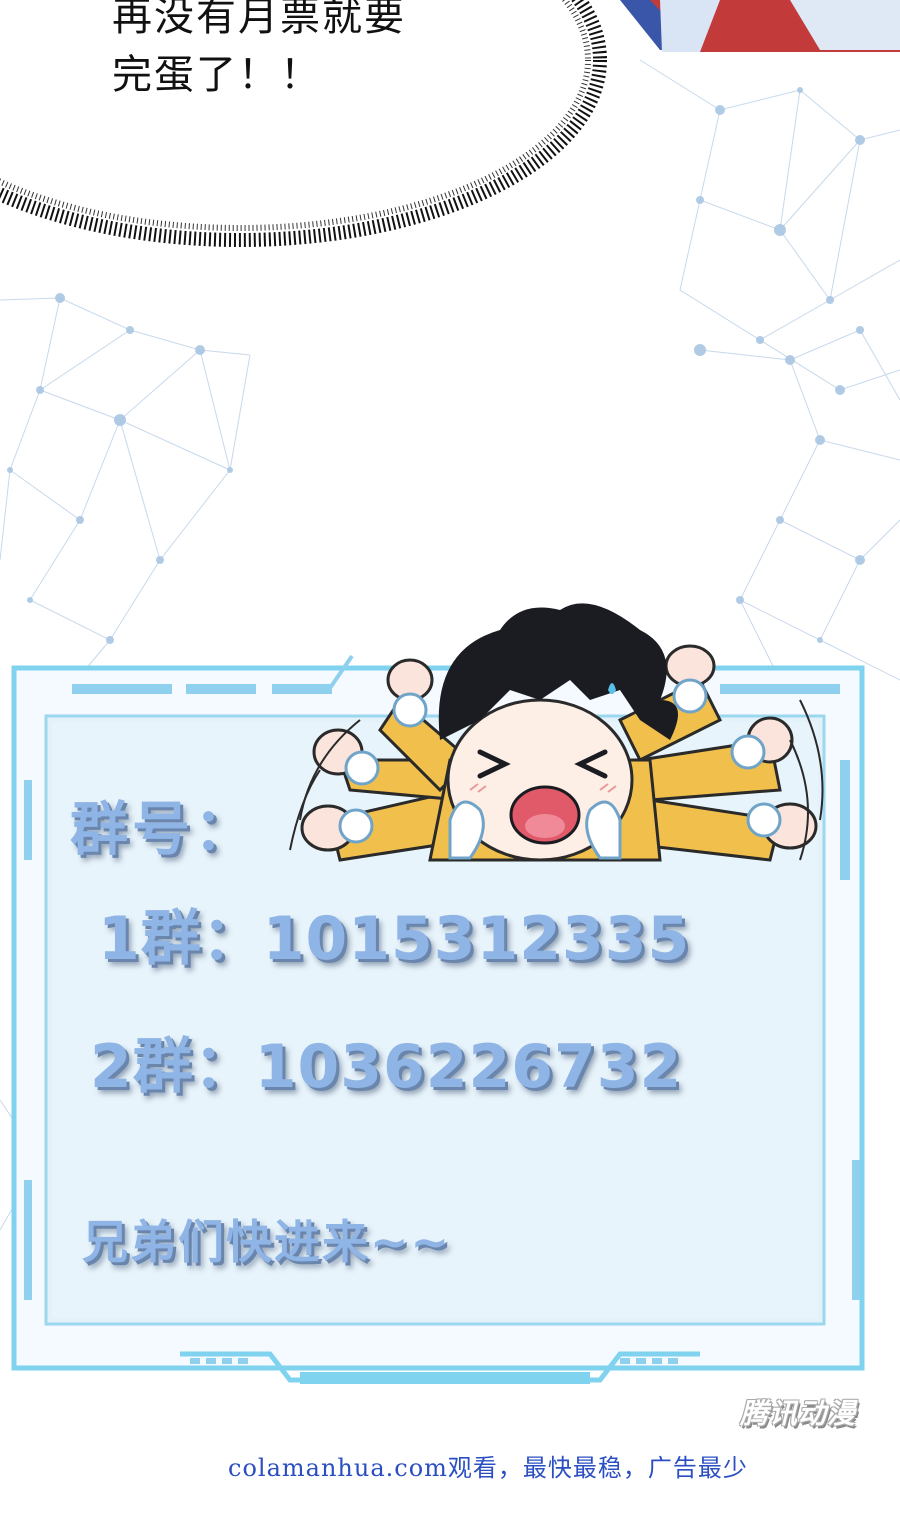  What do you see at coordinates (798, 1413) in the screenshot?
I see `brand-logo: 腾讯动漫` at bounding box center [798, 1413].